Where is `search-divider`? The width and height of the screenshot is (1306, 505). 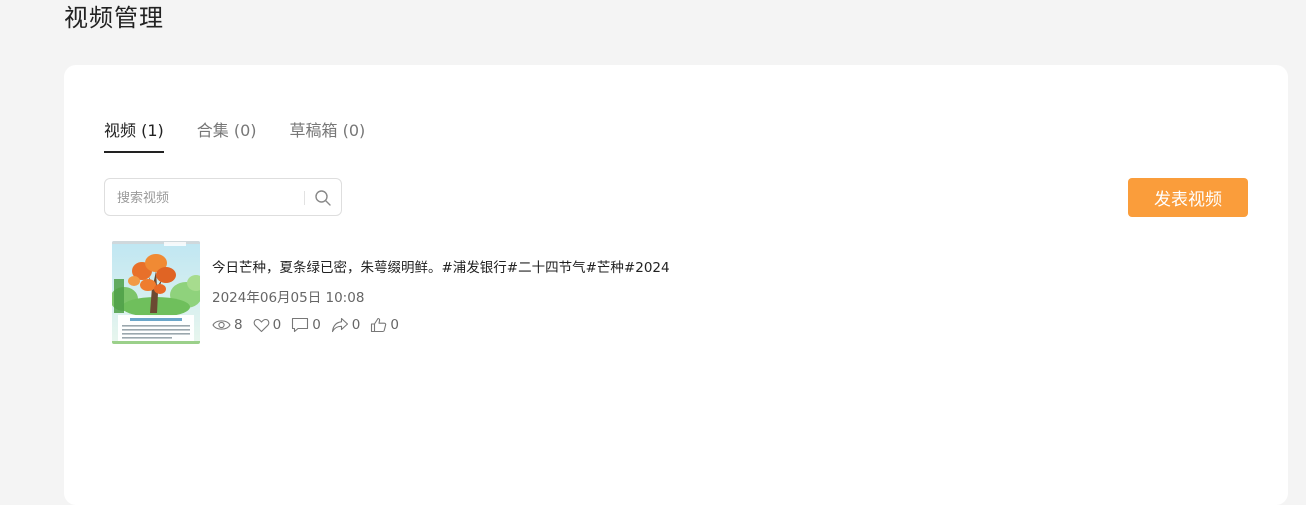
search-divider is located at coordinates (304, 198).